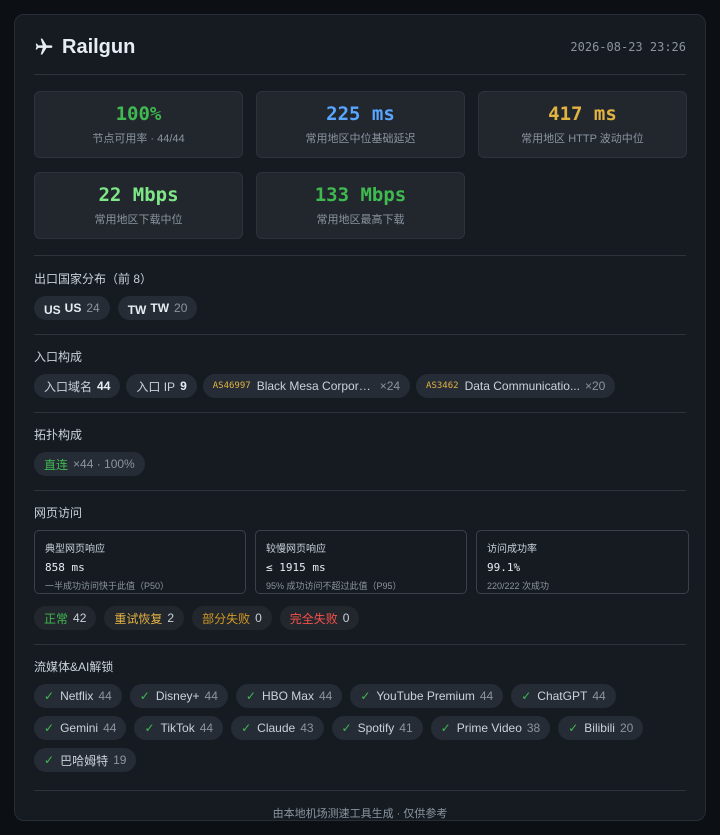 This screenshot has height=835, width=720. Describe the element at coordinates (232, 618) in the screenshot. I see `status-partial-fail: 部分失败 0` at that location.